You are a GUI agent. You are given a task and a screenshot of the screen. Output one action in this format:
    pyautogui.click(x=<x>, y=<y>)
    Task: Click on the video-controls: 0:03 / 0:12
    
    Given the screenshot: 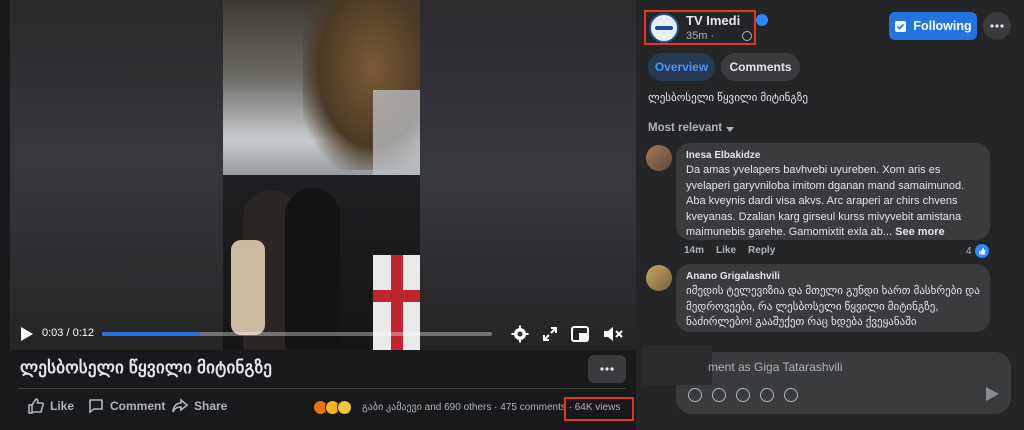 What is the action you would take?
    pyautogui.click(x=323, y=334)
    